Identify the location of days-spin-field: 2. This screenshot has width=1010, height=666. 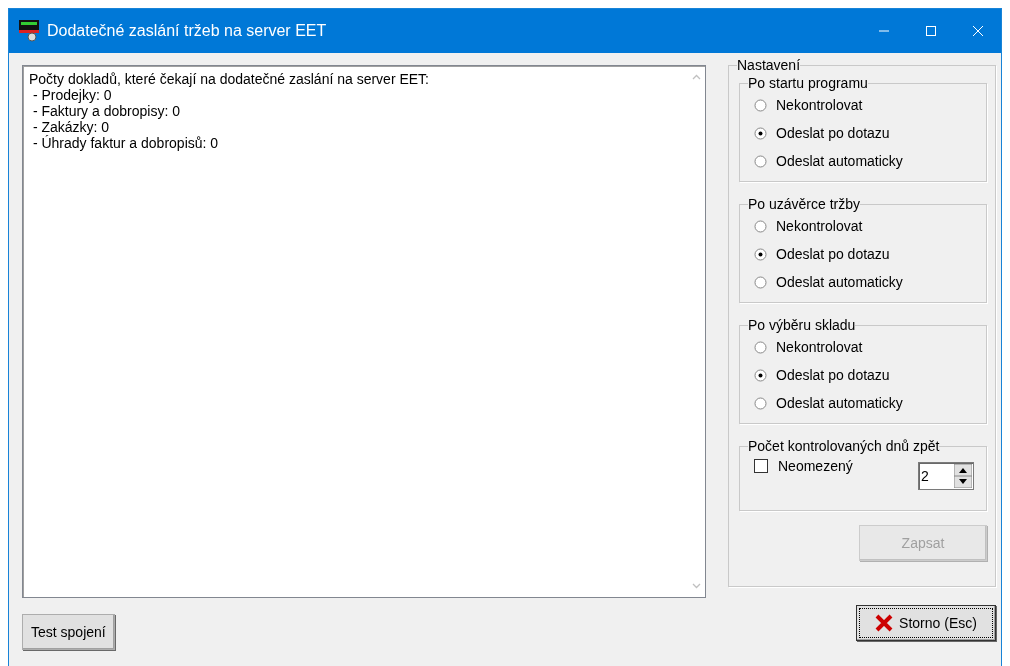
(946, 476).